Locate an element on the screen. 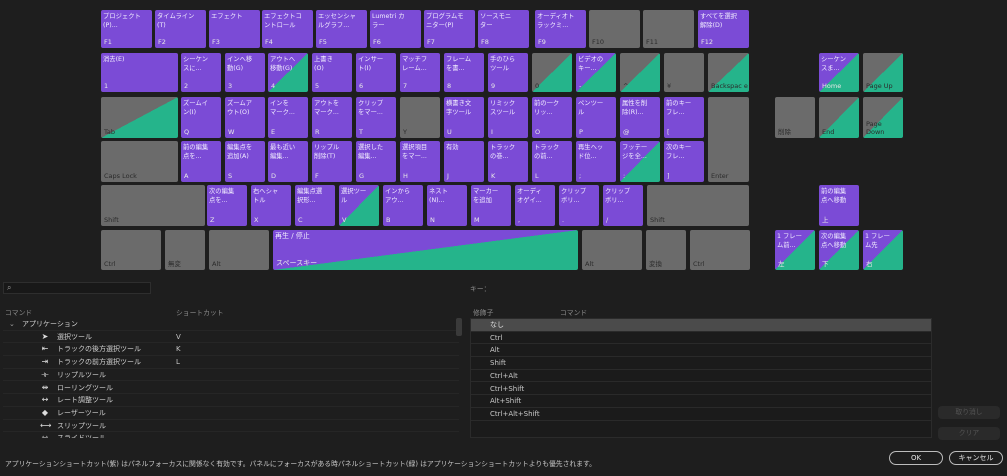  key-kdel: 削除 is located at coordinates (795, 117).